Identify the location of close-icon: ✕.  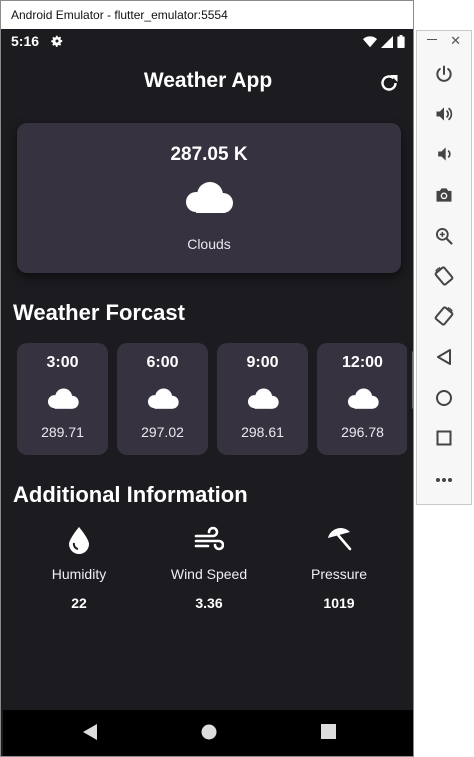
(455, 41).